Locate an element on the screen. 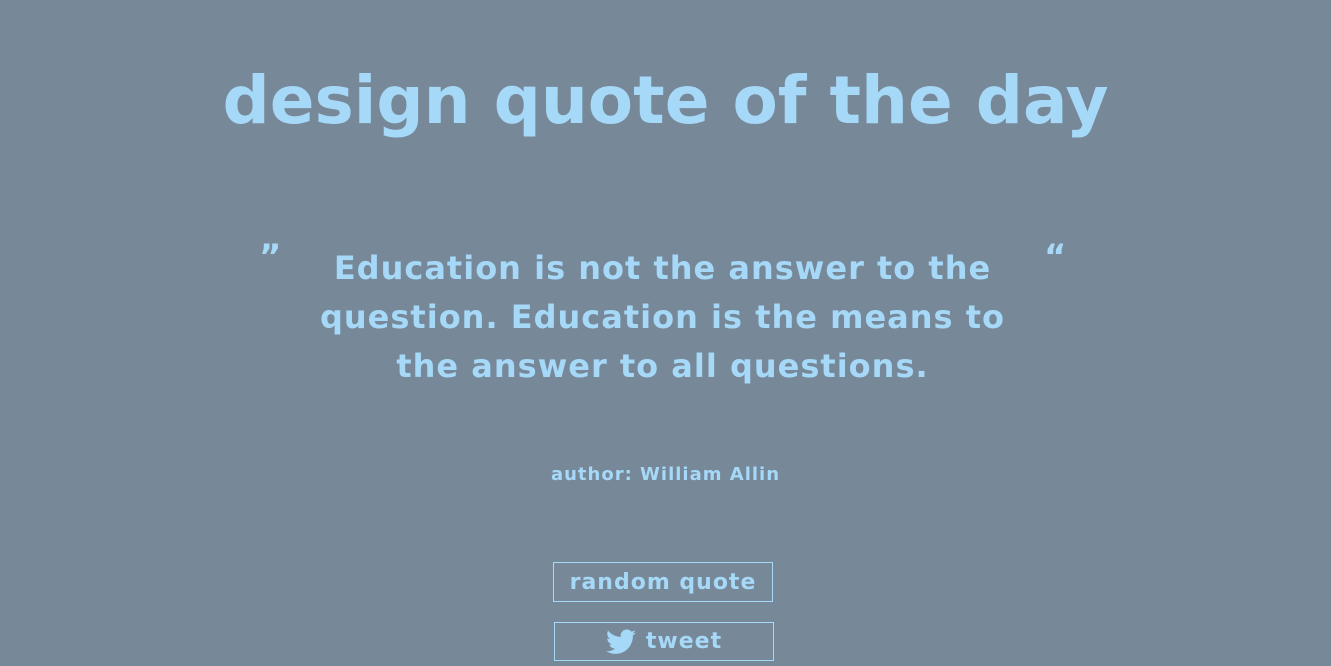 This screenshot has height=666, width=1331. random-quote-button: random quote is located at coordinates (663, 582).